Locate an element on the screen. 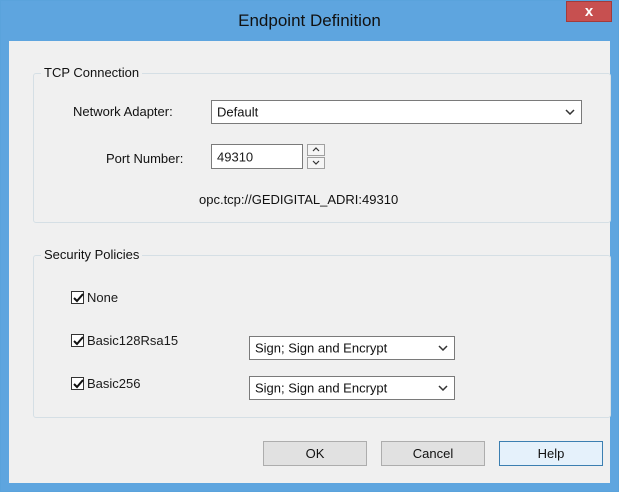 The width and height of the screenshot is (621, 494). port-number-input: 49310 is located at coordinates (257, 156).